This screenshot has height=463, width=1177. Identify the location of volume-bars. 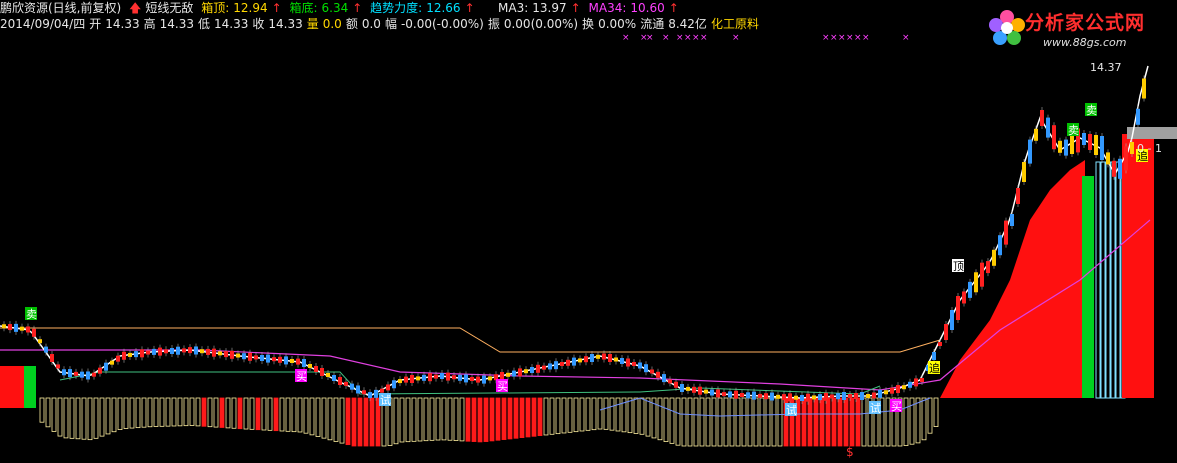
(489, 422).